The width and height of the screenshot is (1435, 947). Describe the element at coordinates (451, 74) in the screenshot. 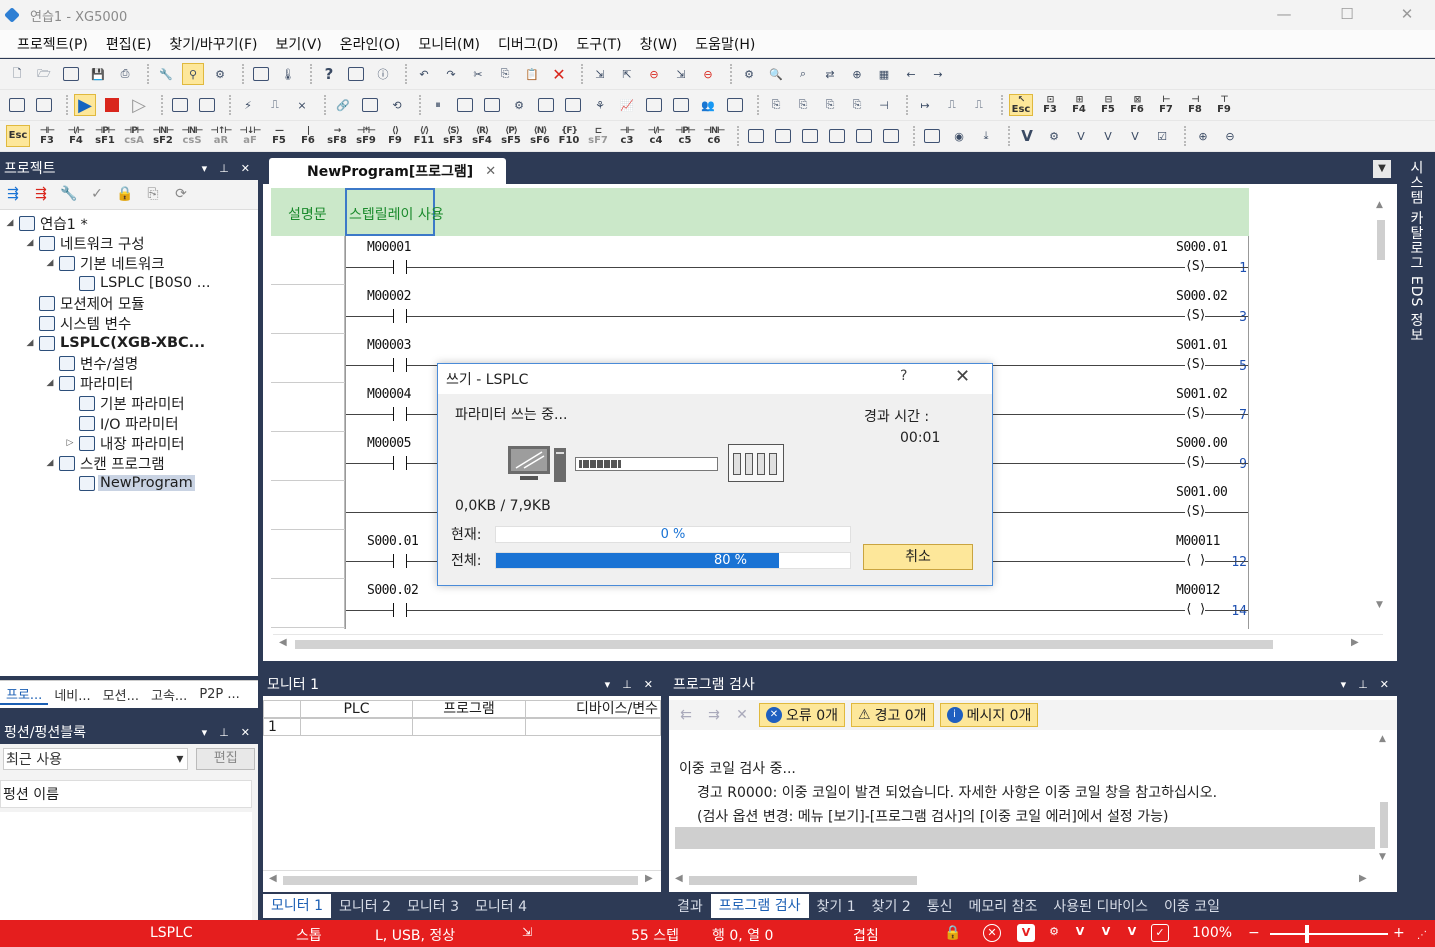

I see `redo-icon: ↷` at that location.